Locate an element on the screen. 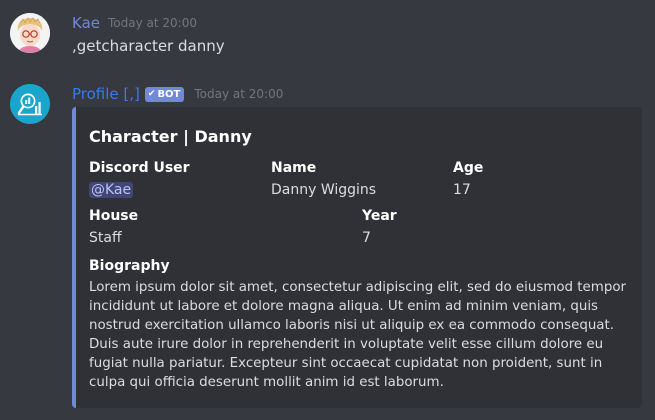 The width and height of the screenshot is (655, 420). field-name: Discord User is located at coordinates (139, 168).